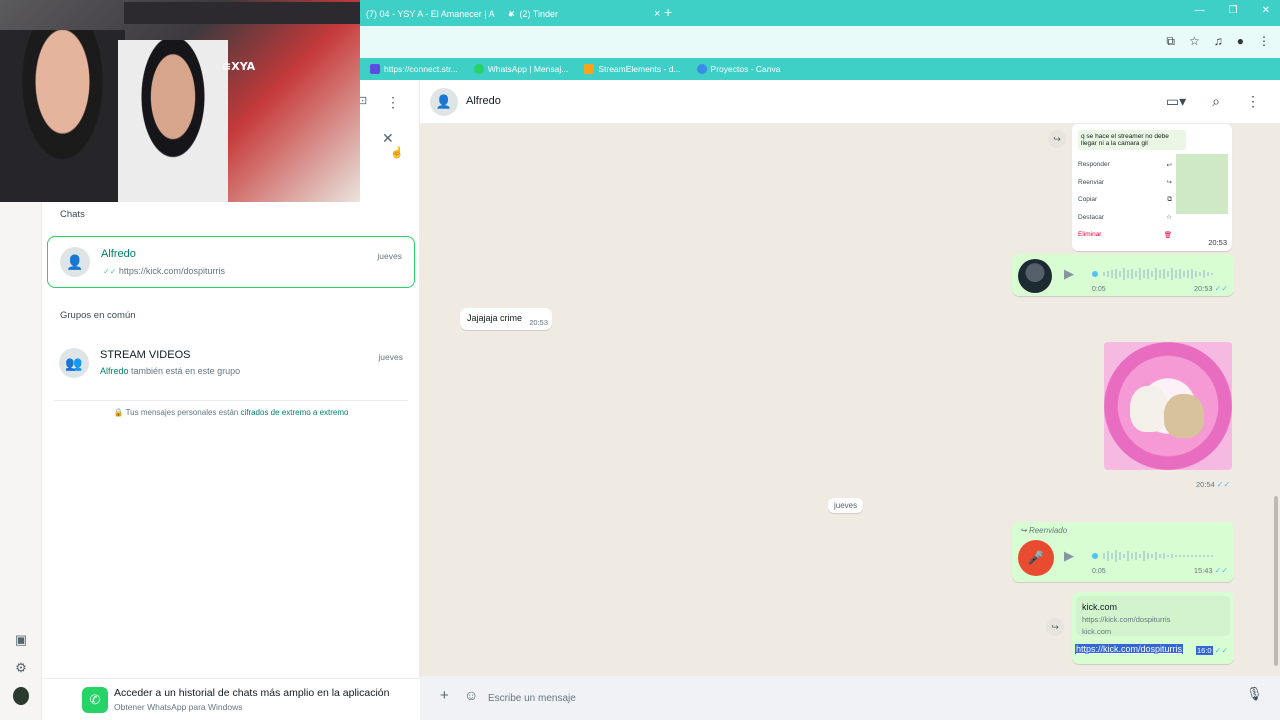  I want to click on media-icon: ♫, so click(1218, 41).